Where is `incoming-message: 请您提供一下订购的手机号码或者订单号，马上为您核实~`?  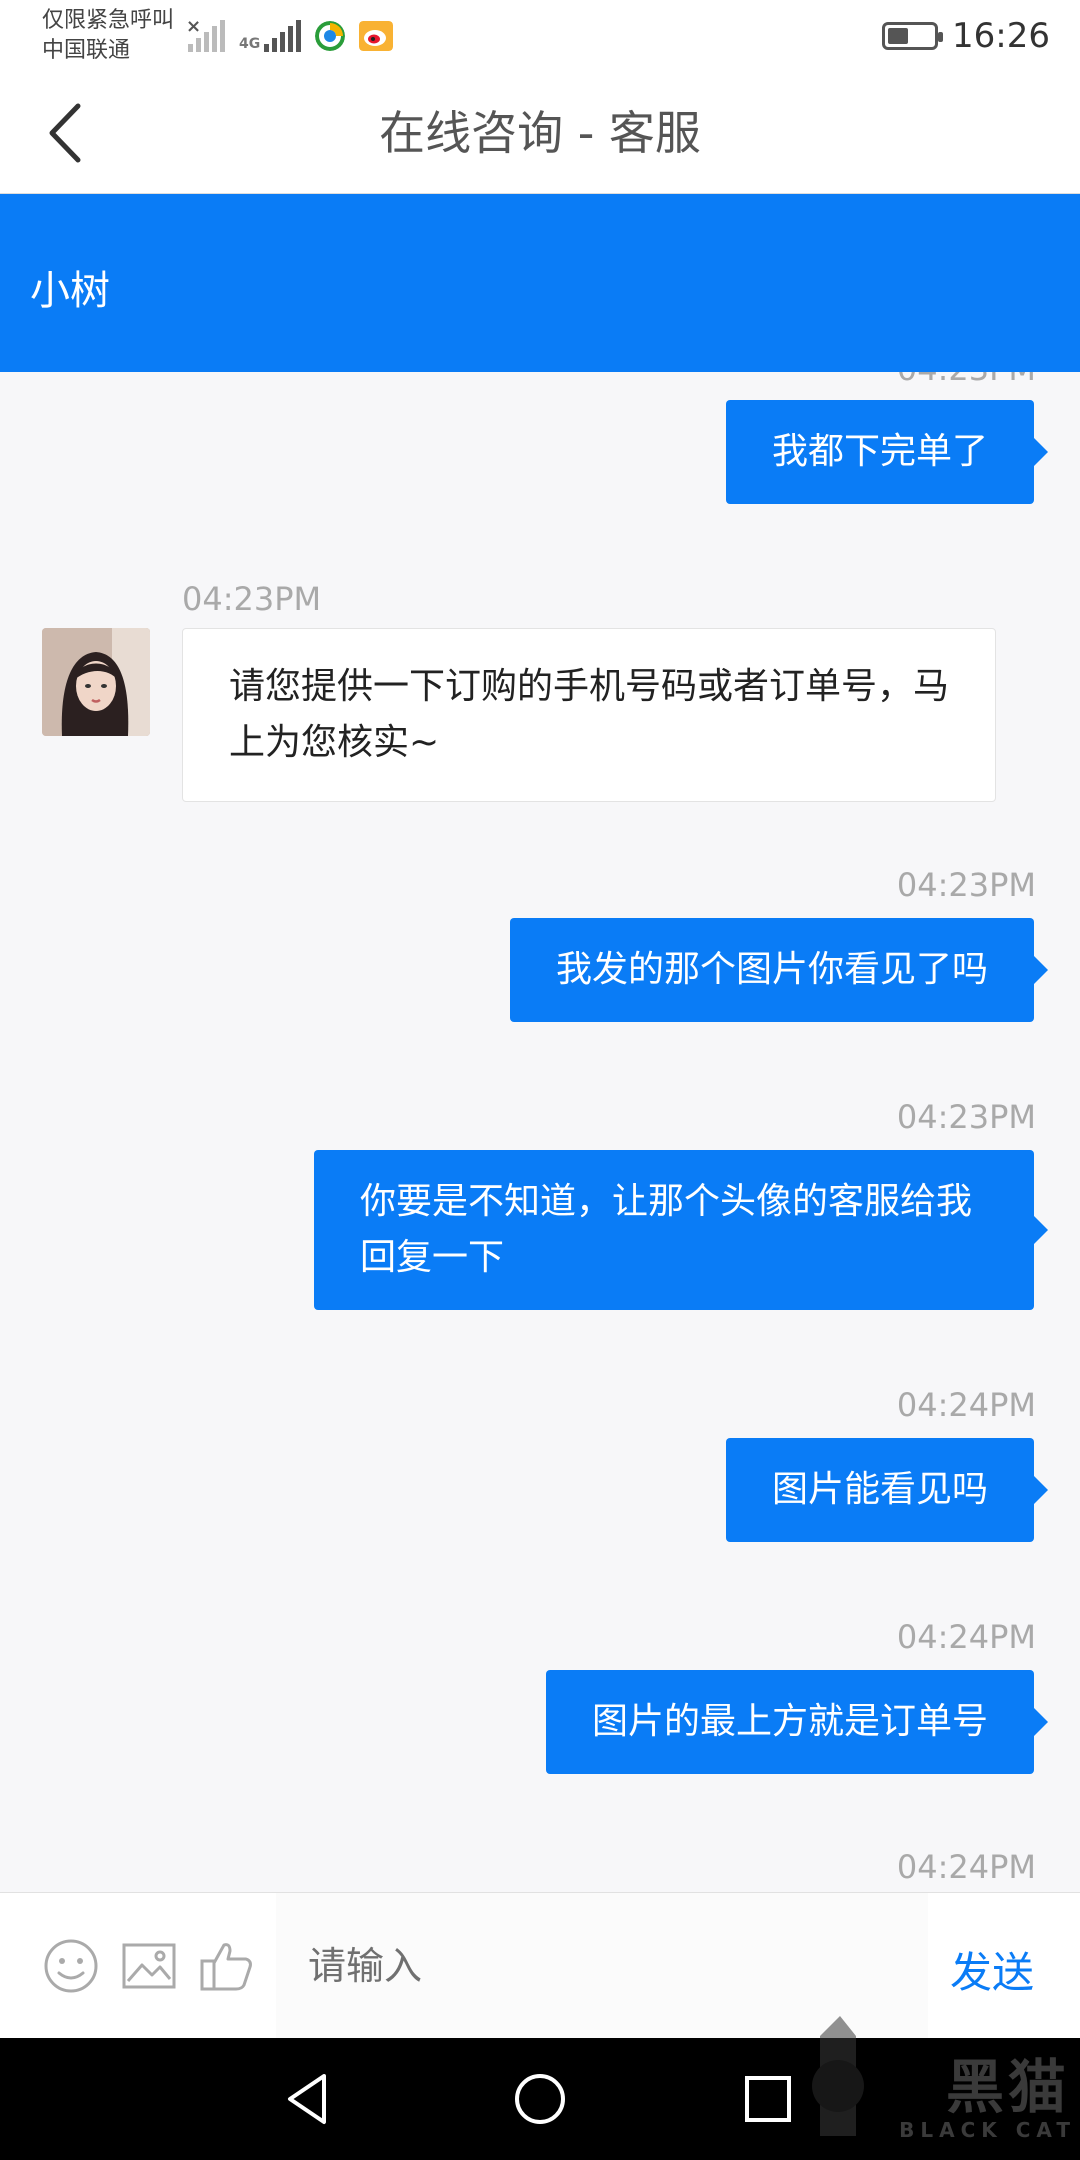 incoming-message: 请您提供一下订购的手机号码或者订单号，马上为您核实~ is located at coordinates (589, 715).